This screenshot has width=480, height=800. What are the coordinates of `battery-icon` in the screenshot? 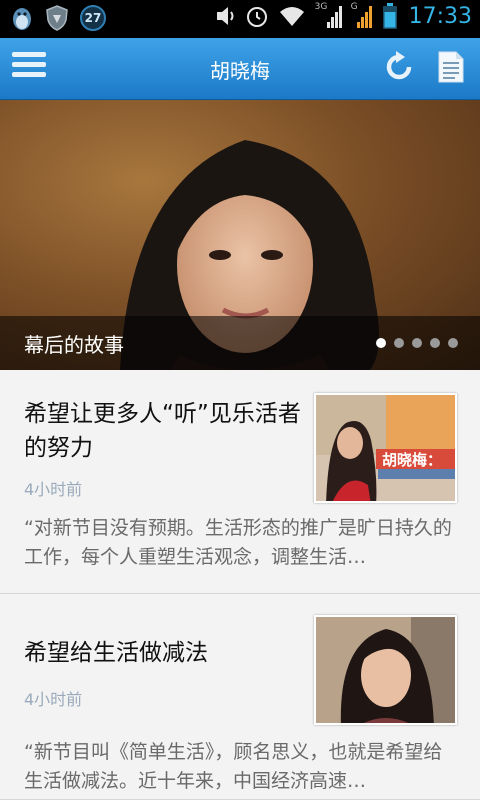 It's located at (389, 16).